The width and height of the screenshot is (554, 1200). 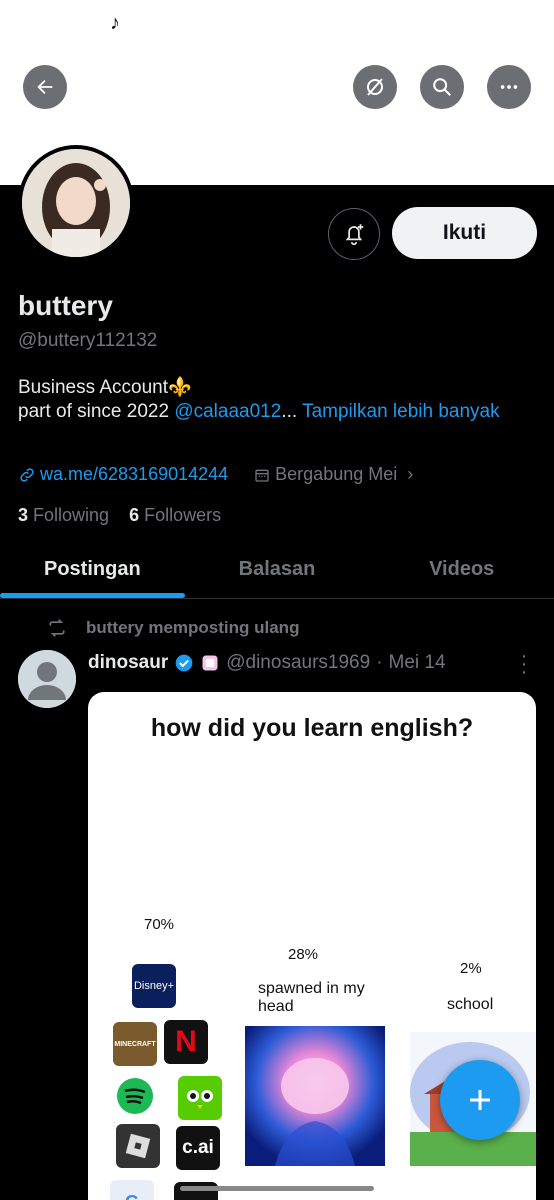 I want to click on compose-post-button, so click(x=480, y=1100).